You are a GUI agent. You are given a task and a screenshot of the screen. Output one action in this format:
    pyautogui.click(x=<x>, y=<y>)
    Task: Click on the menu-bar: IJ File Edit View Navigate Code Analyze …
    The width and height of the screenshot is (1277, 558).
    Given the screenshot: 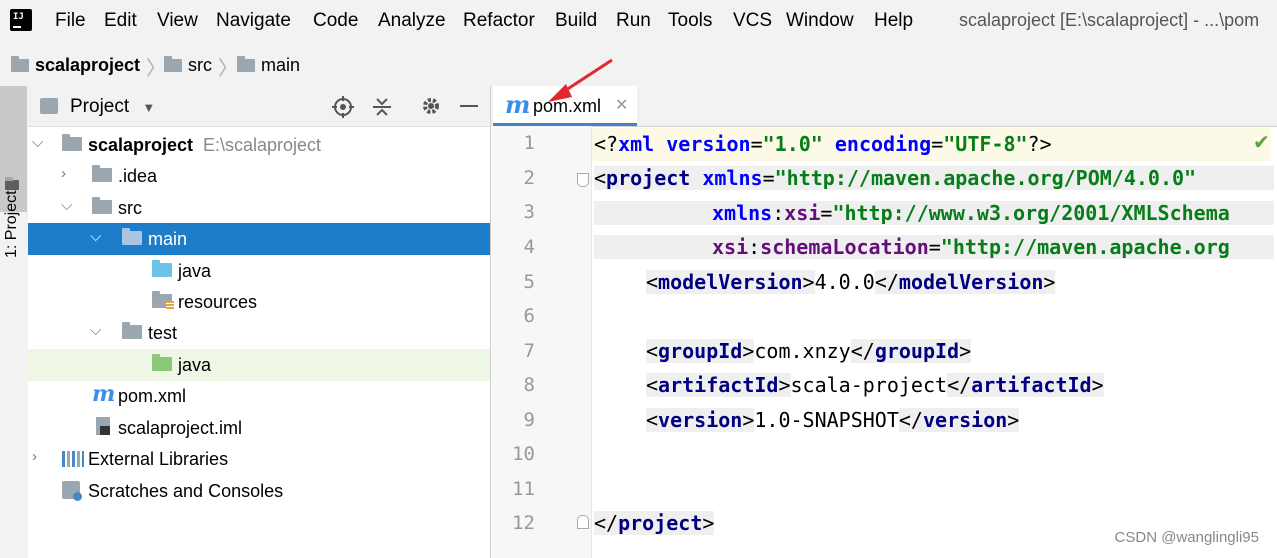 What is the action you would take?
    pyautogui.click(x=638, y=22)
    